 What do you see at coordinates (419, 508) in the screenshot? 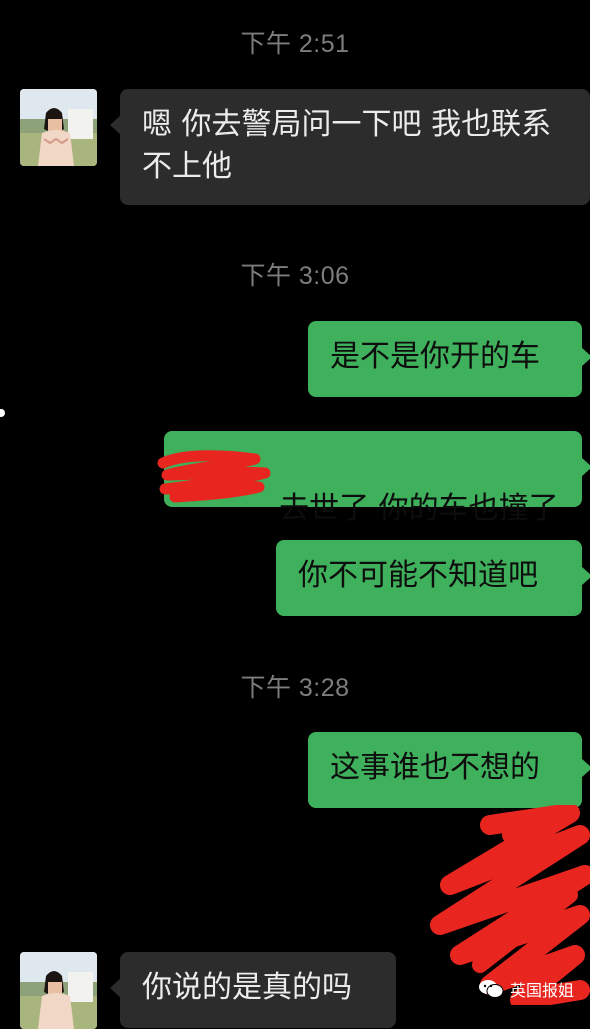
I see `message-text: 去世了 你的车也撞了` at bounding box center [419, 508].